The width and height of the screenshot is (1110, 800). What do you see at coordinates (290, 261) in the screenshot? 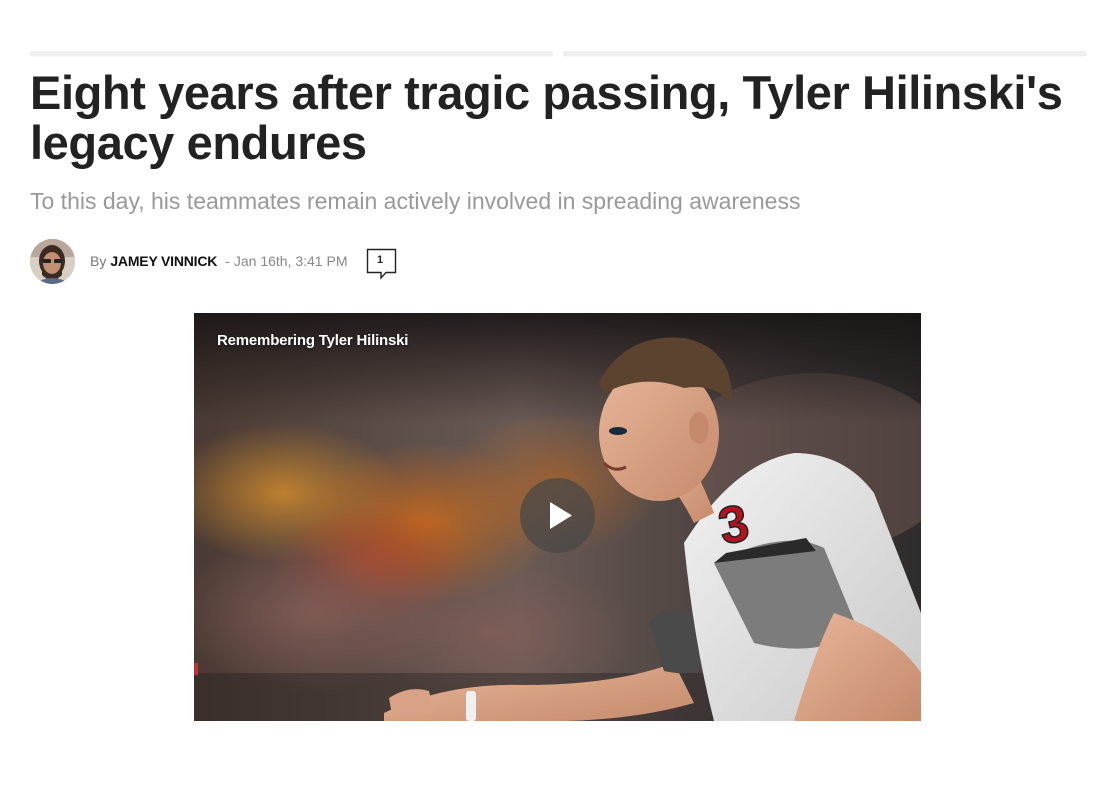
I see `publish-date: Jan 16th, 3:41 PM` at bounding box center [290, 261].